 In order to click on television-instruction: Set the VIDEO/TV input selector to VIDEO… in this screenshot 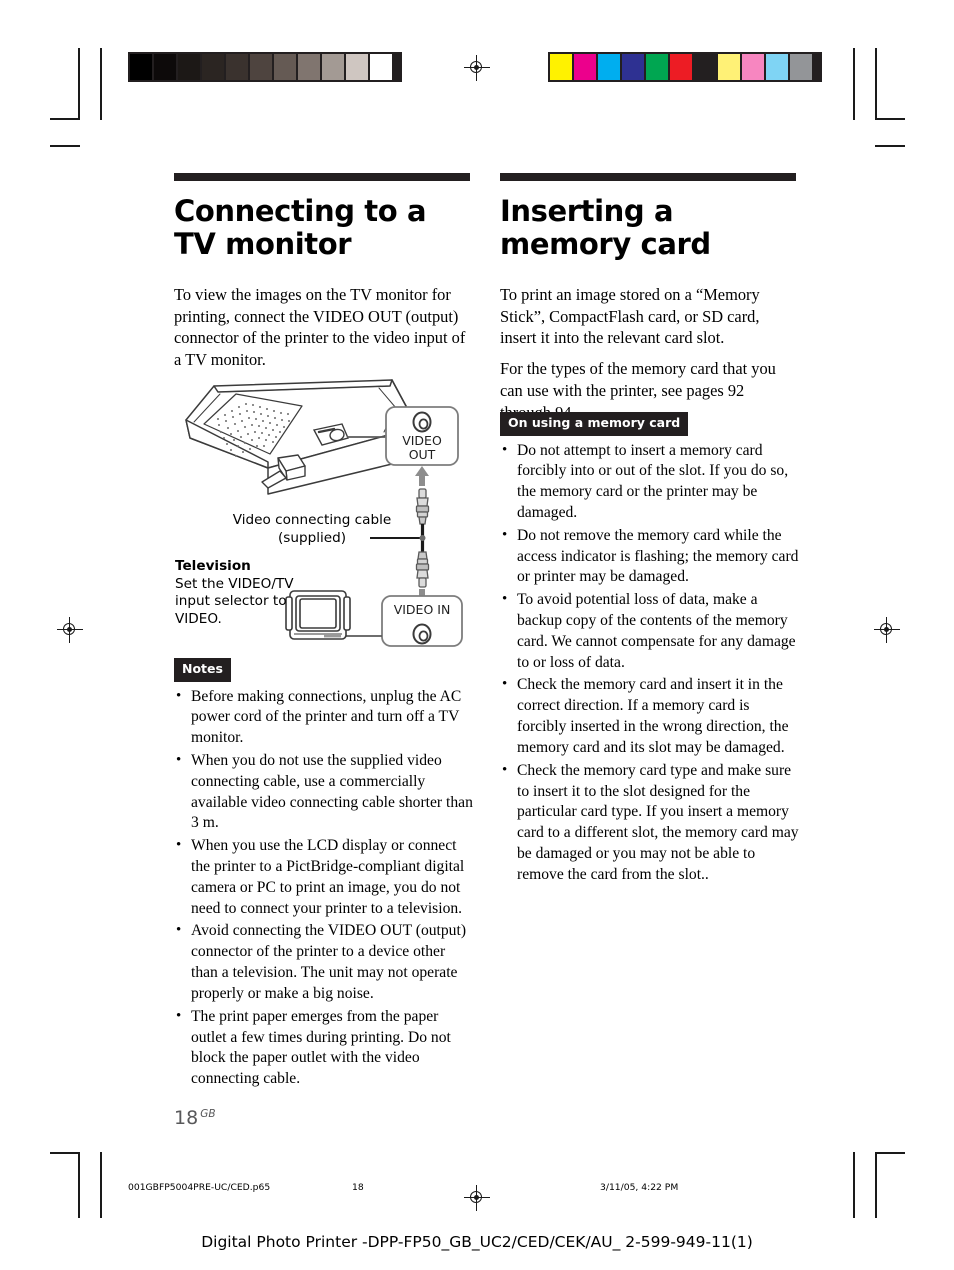, I will do `click(234, 601)`.